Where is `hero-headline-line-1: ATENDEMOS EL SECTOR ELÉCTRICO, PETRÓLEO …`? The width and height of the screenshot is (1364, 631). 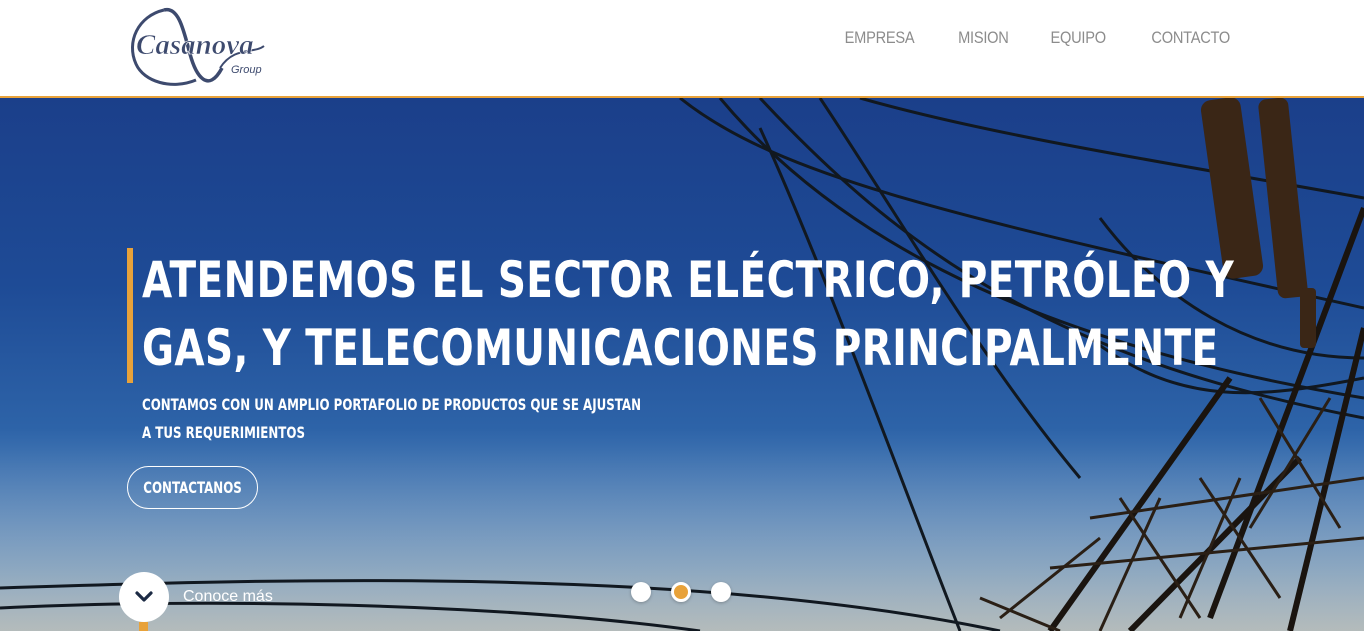 hero-headline-line-1: ATENDEMOS EL SECTOR ELÉCTRICO, PETRÓLEO … is located at coordinates (688, 280).